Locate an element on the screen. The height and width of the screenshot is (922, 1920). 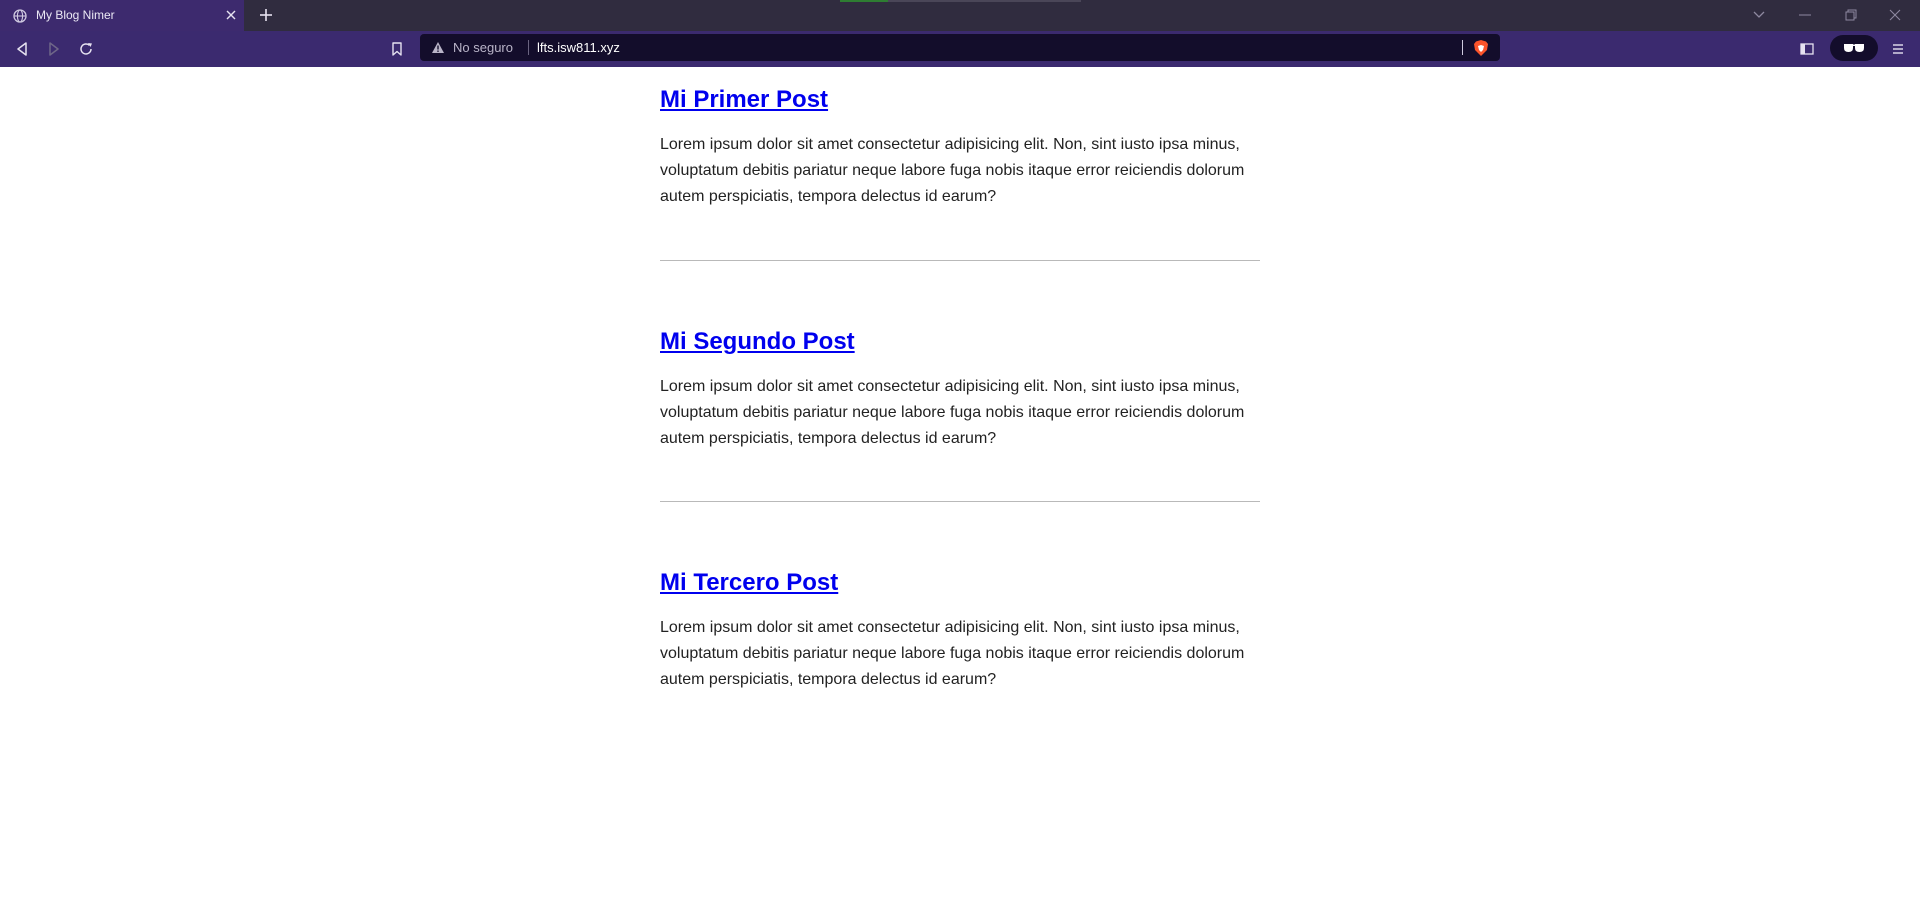
url-text: lfts.isw811.xyz is located at coordinates (578, 47).